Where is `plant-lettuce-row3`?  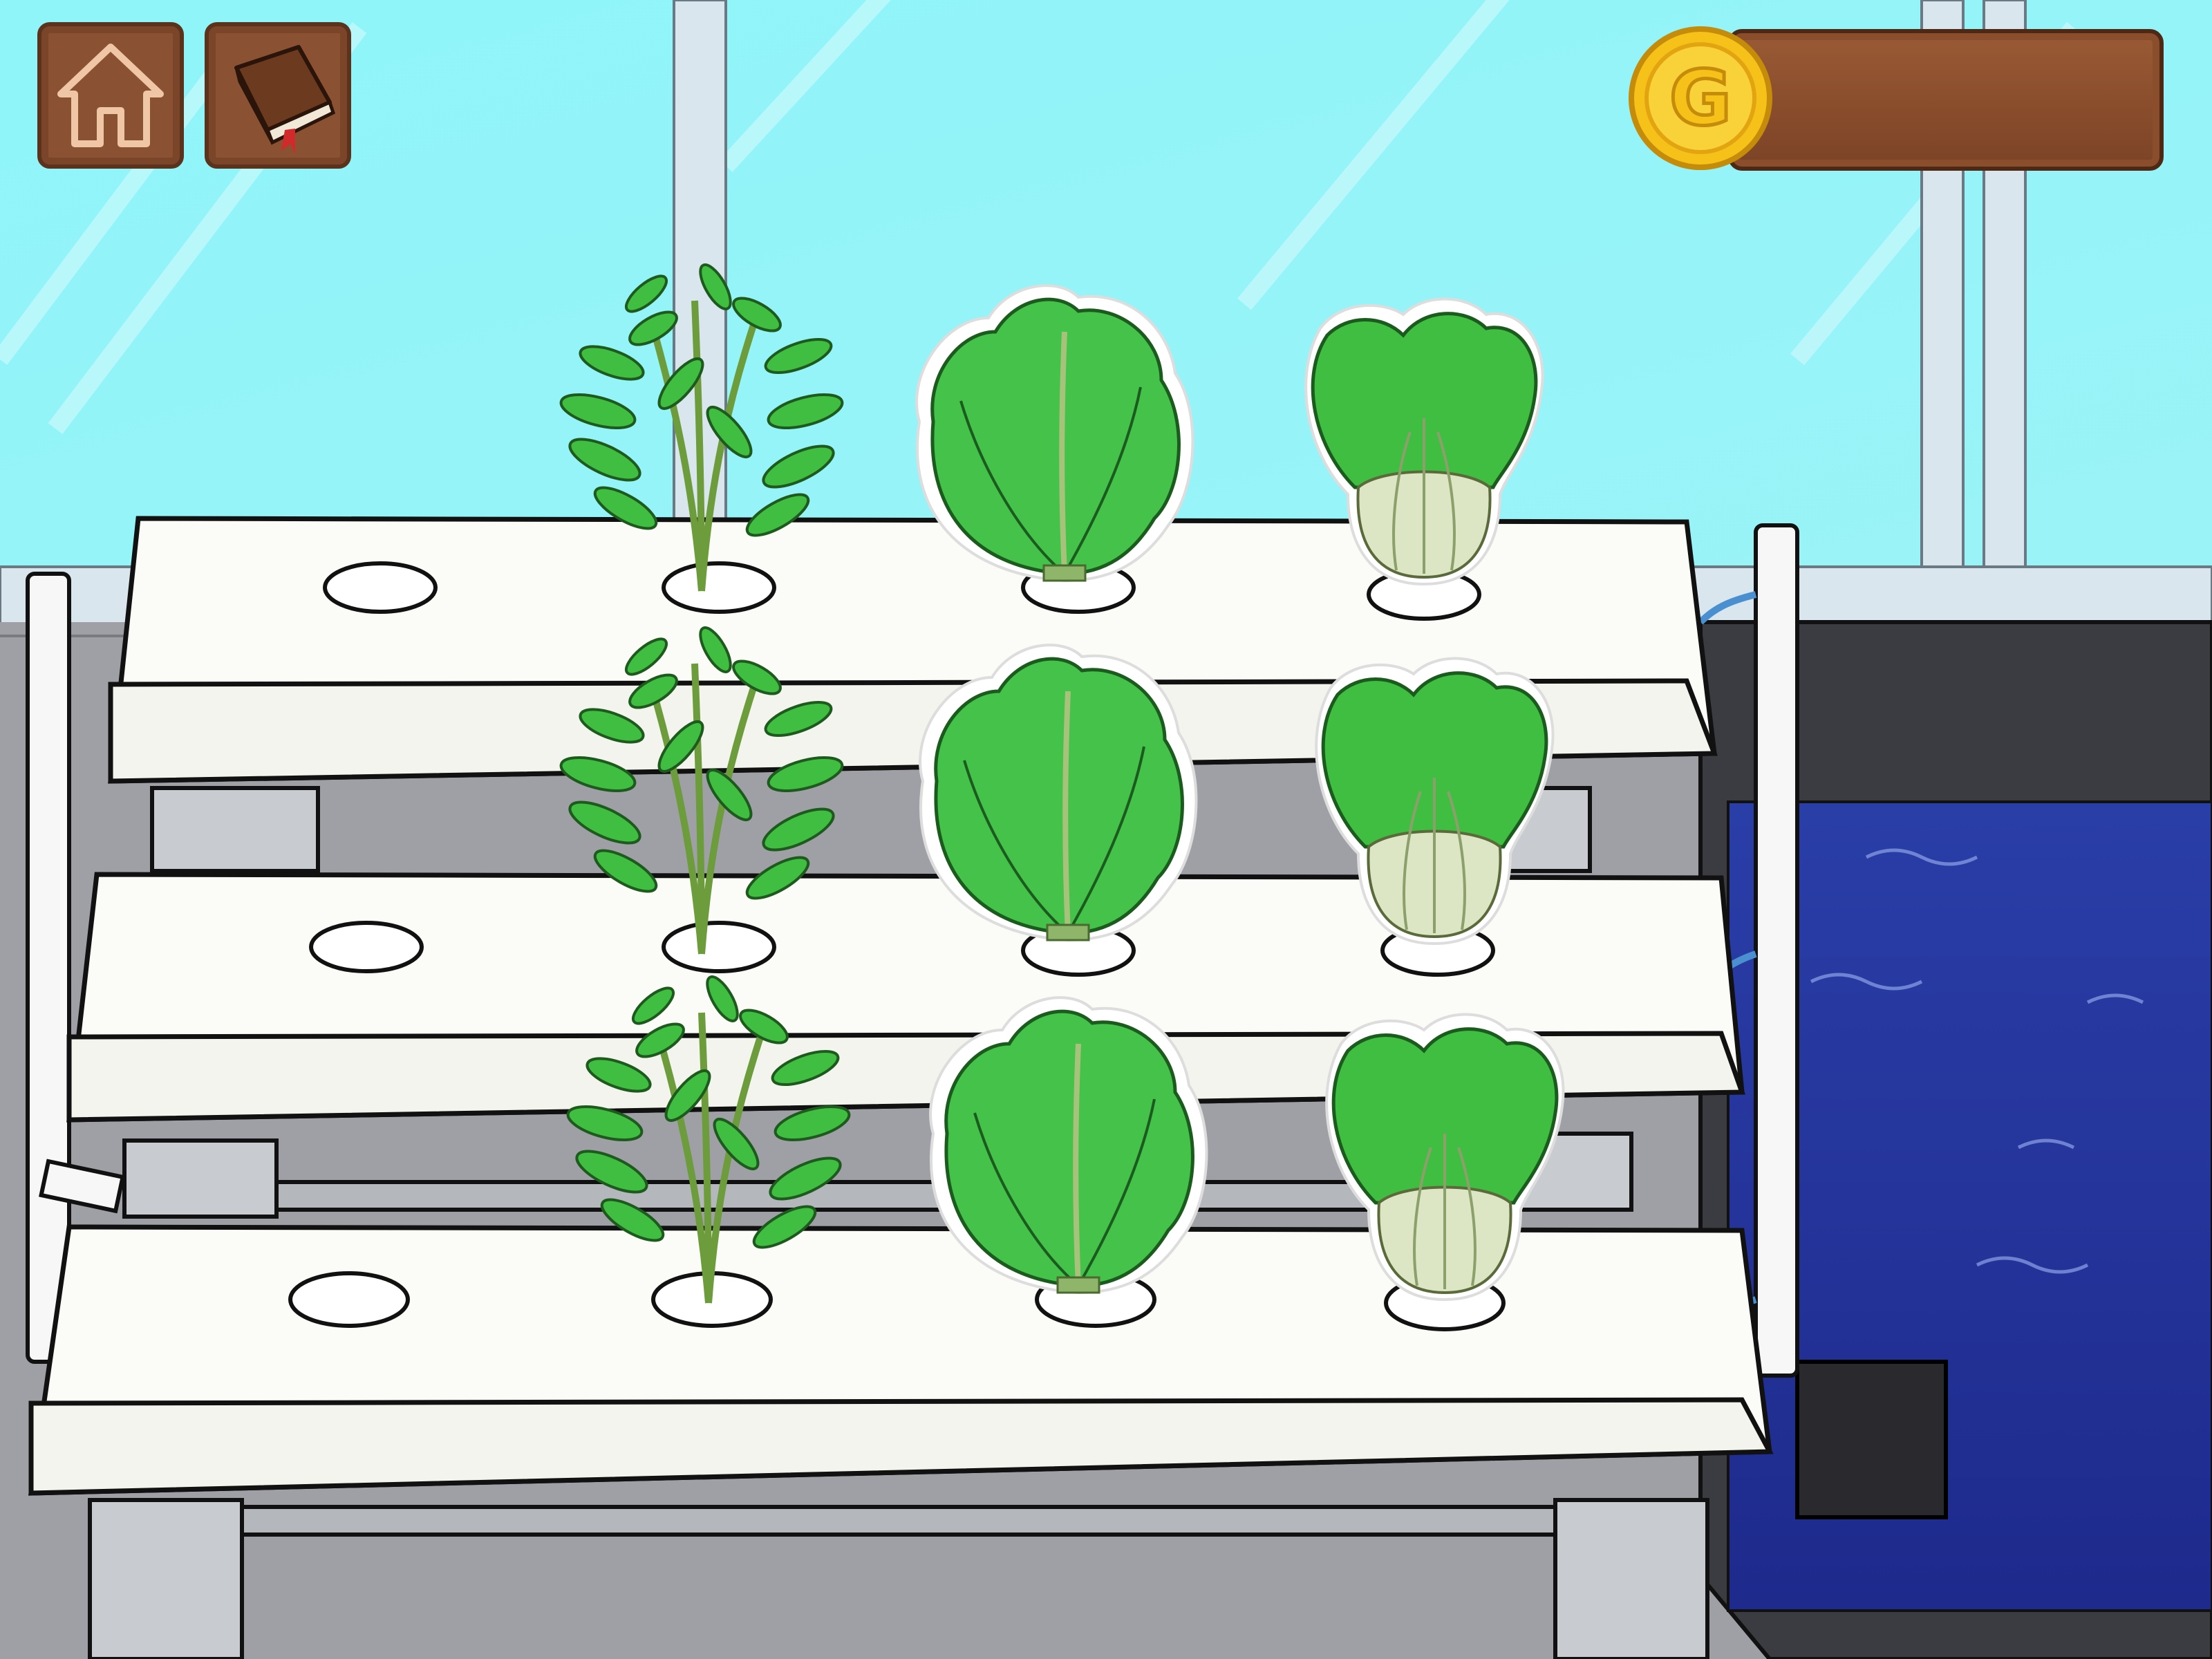 plant-lettuce-row3 is located at coordinates (1068, 1145).